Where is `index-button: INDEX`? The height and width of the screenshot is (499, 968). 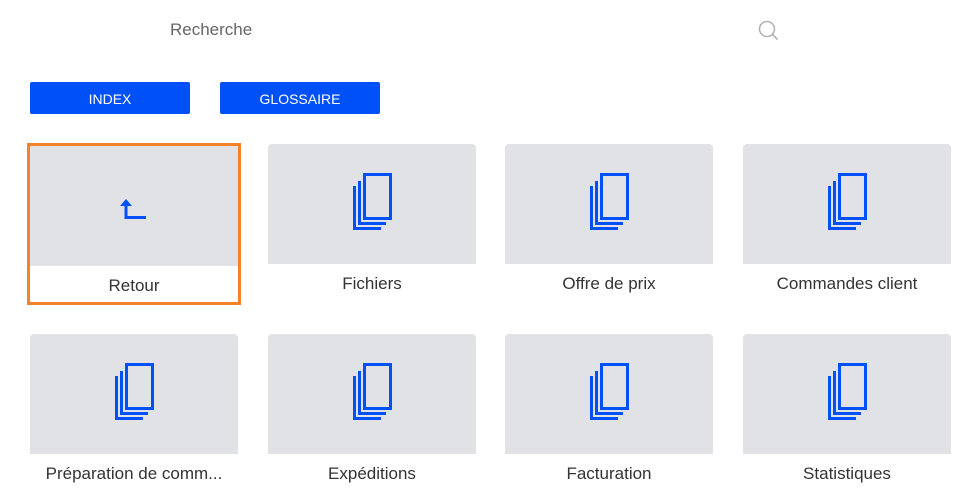
index-button: INDEX is located at coordinates (110, 98).